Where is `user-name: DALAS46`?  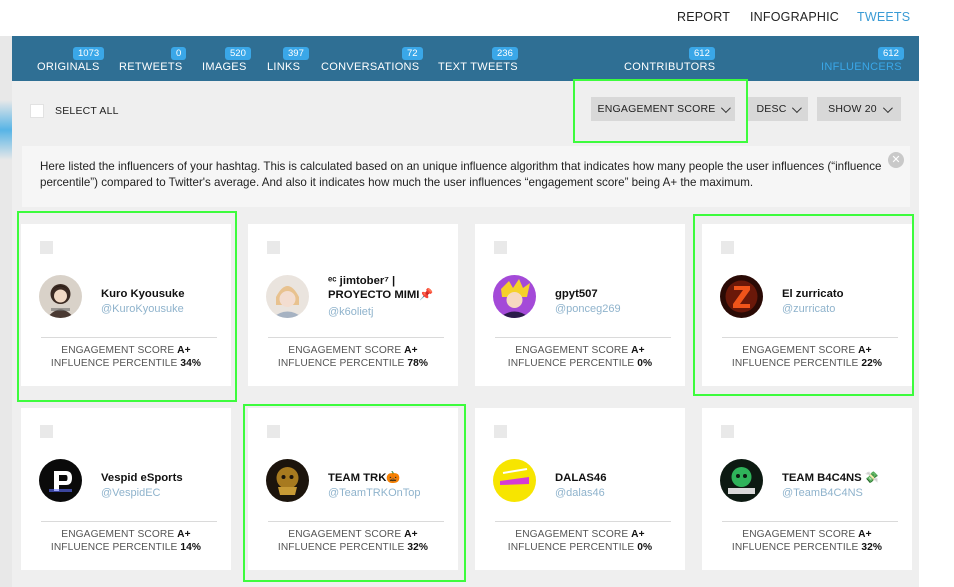
user-name: DALAS46 is located at coordinates (616, 478).